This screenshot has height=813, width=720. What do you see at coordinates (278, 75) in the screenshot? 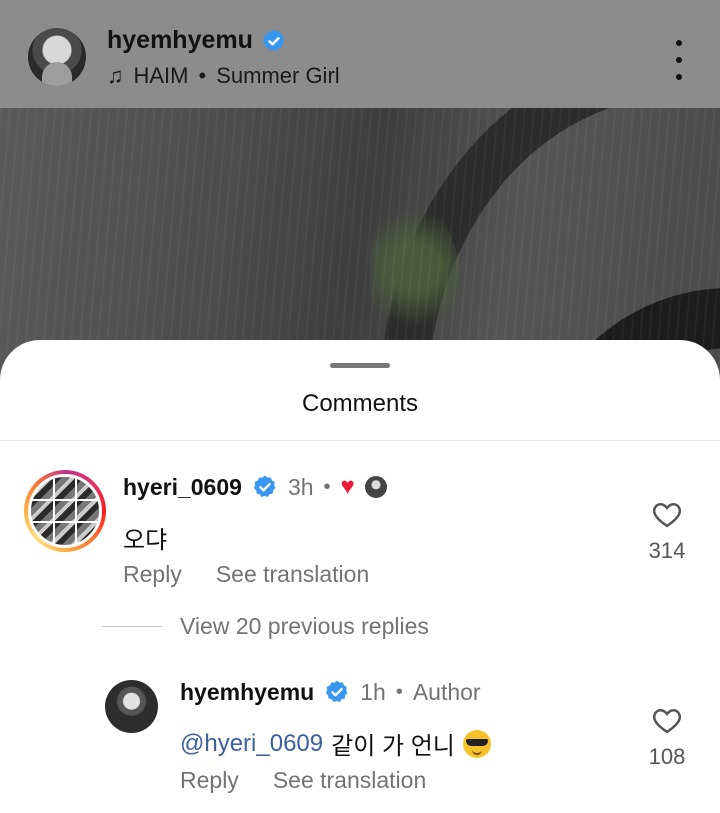
I see `music-track: Summer Girl` at bounding box center [278, 75].